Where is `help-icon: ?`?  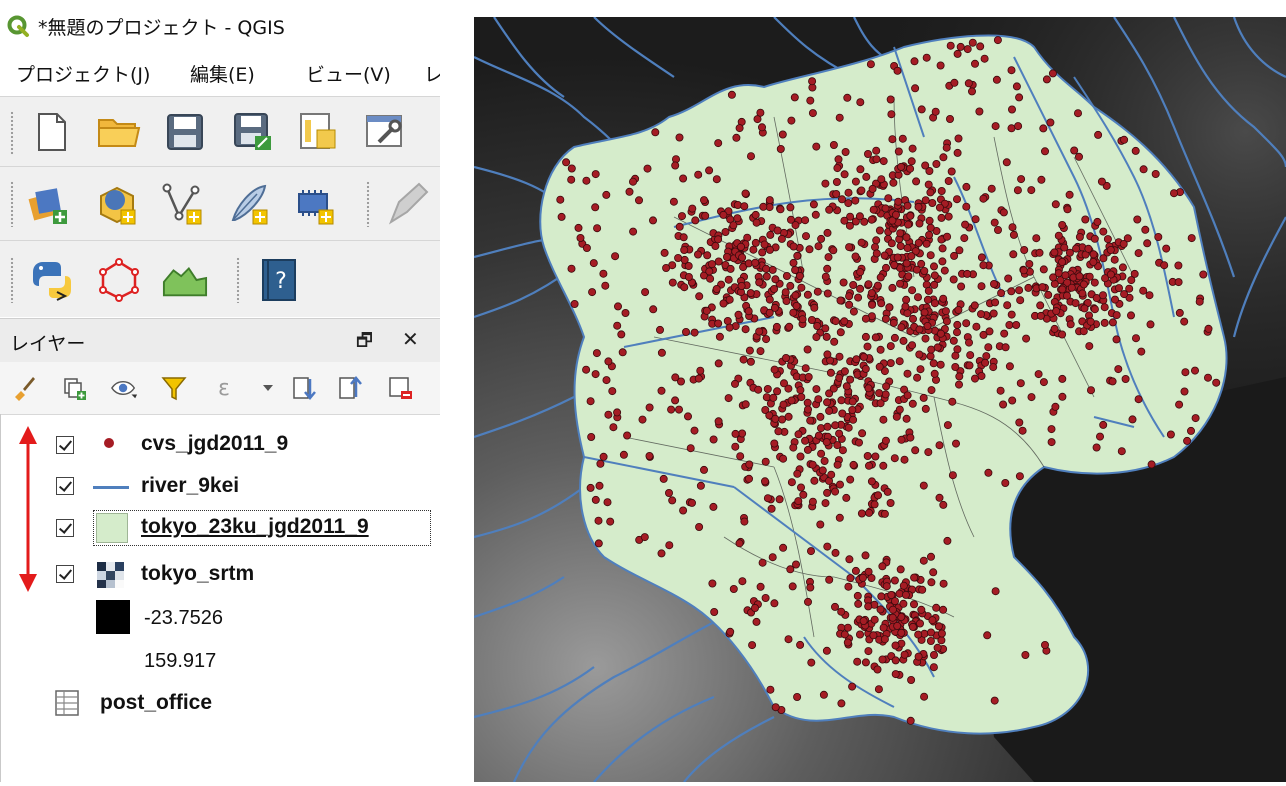 help-icon: ? is located at coordinates (279, 280).